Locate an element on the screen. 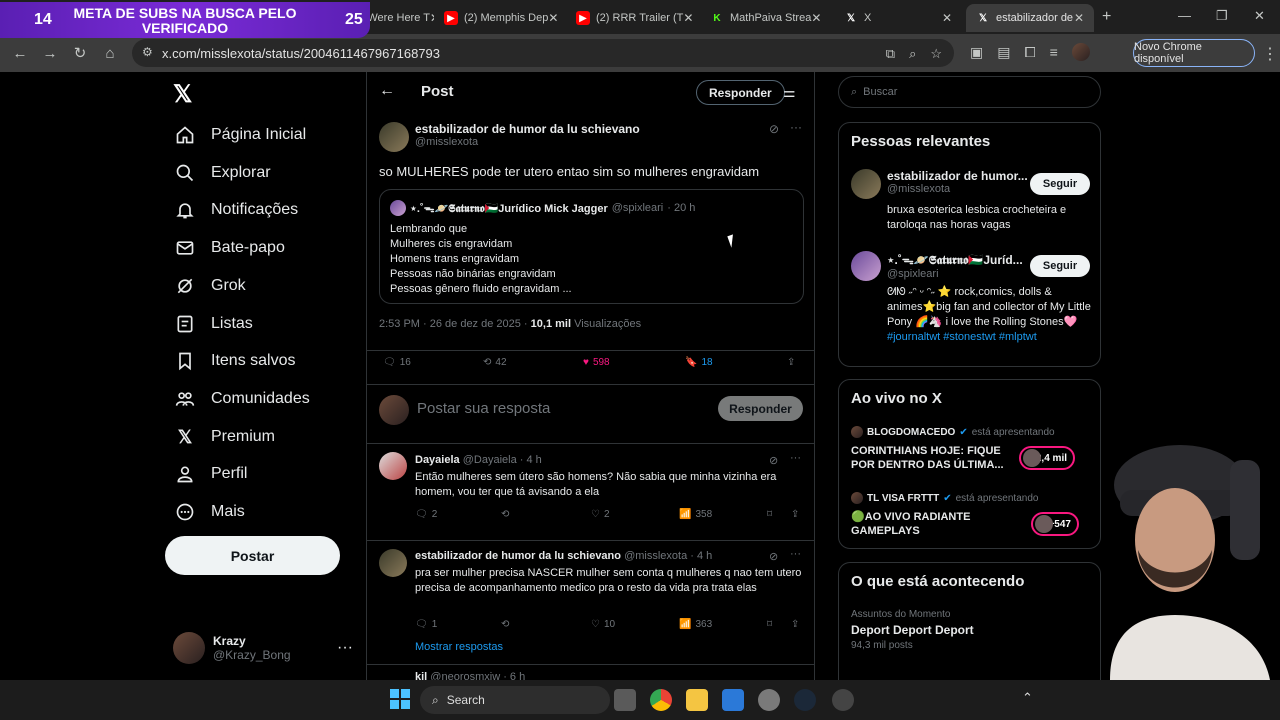  back-arrow-icon: ← is located at coordinates (387, 91).